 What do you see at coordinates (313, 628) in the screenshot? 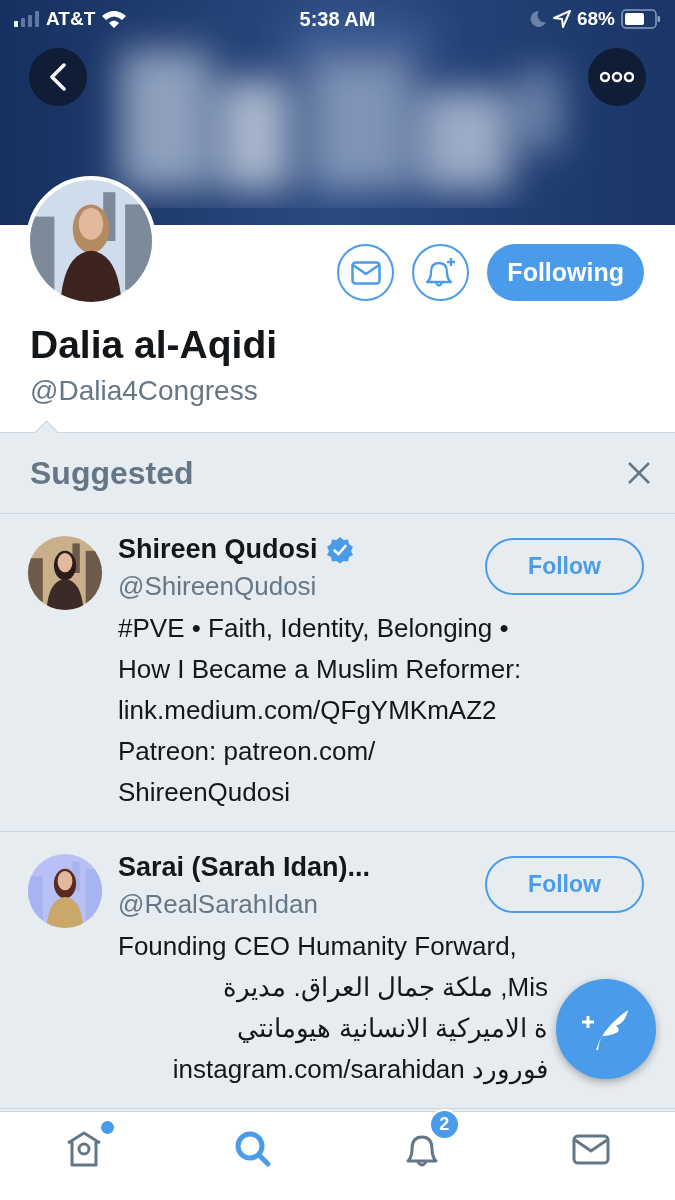
I see `bio-line: #PVE • Faith, Identity, Belonging •` at bounding box center [313, 628].